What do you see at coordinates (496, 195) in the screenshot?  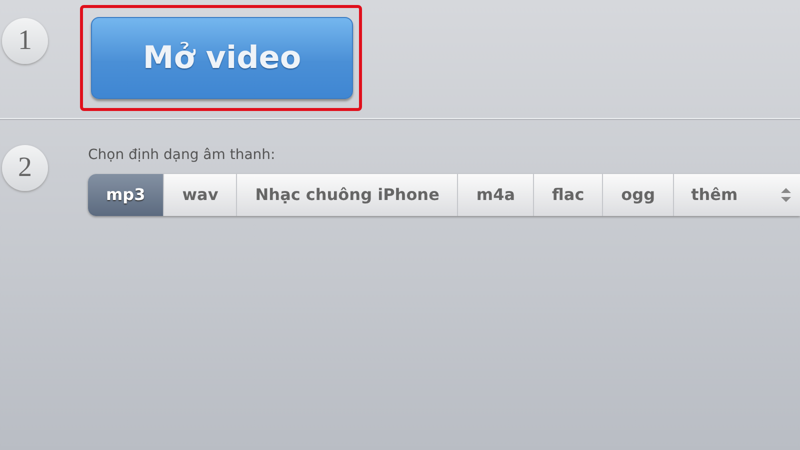 I see `format-tab: m4a` at bounding box center [496, 195].